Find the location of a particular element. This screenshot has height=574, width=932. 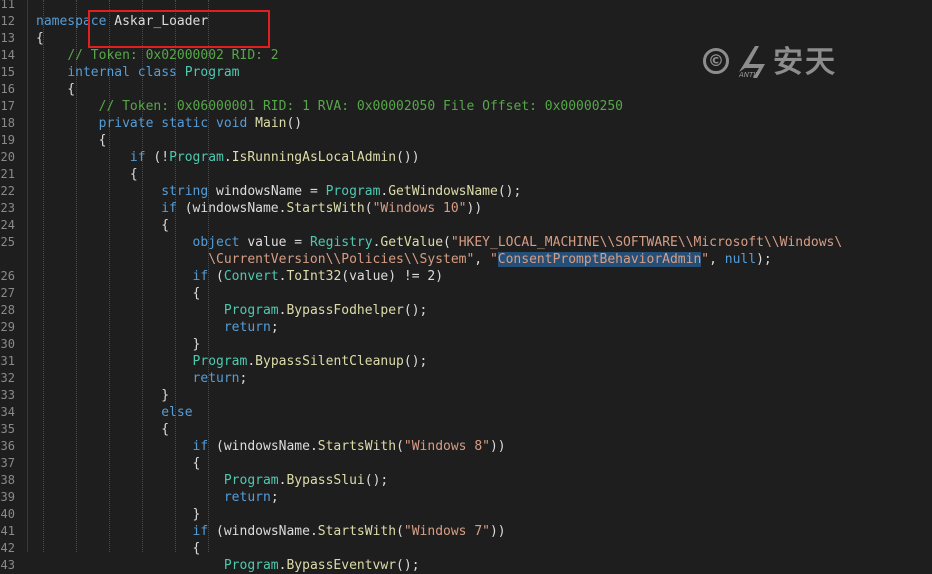

antiy-watermark: © ANTIY 安天 is located at coordinates (773, 64).